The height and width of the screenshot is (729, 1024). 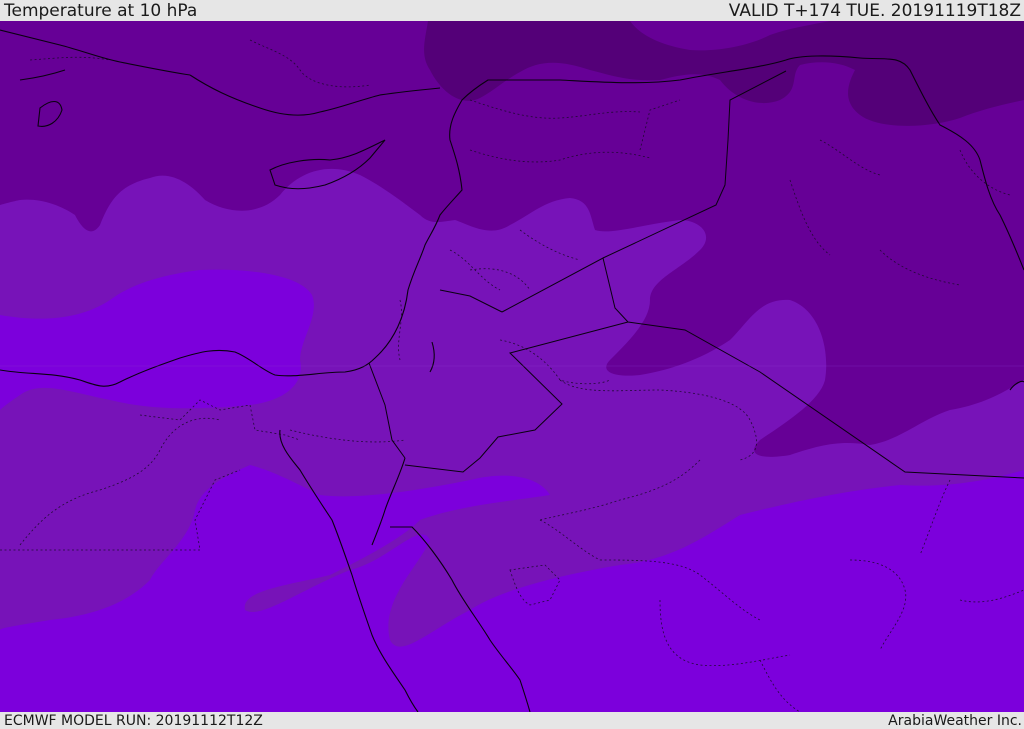 What do you see at coordinates (955, 721) in the screenshot?
I see `credit-label: ArabiaWeather Inc.` at bounding box center [955, 721].